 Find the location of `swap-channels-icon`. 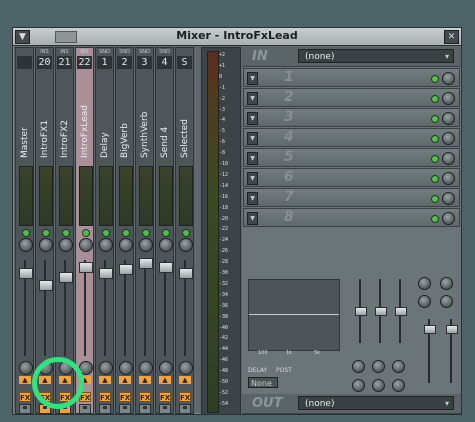

swap-channels-icon is located at coordinates (446, 283).